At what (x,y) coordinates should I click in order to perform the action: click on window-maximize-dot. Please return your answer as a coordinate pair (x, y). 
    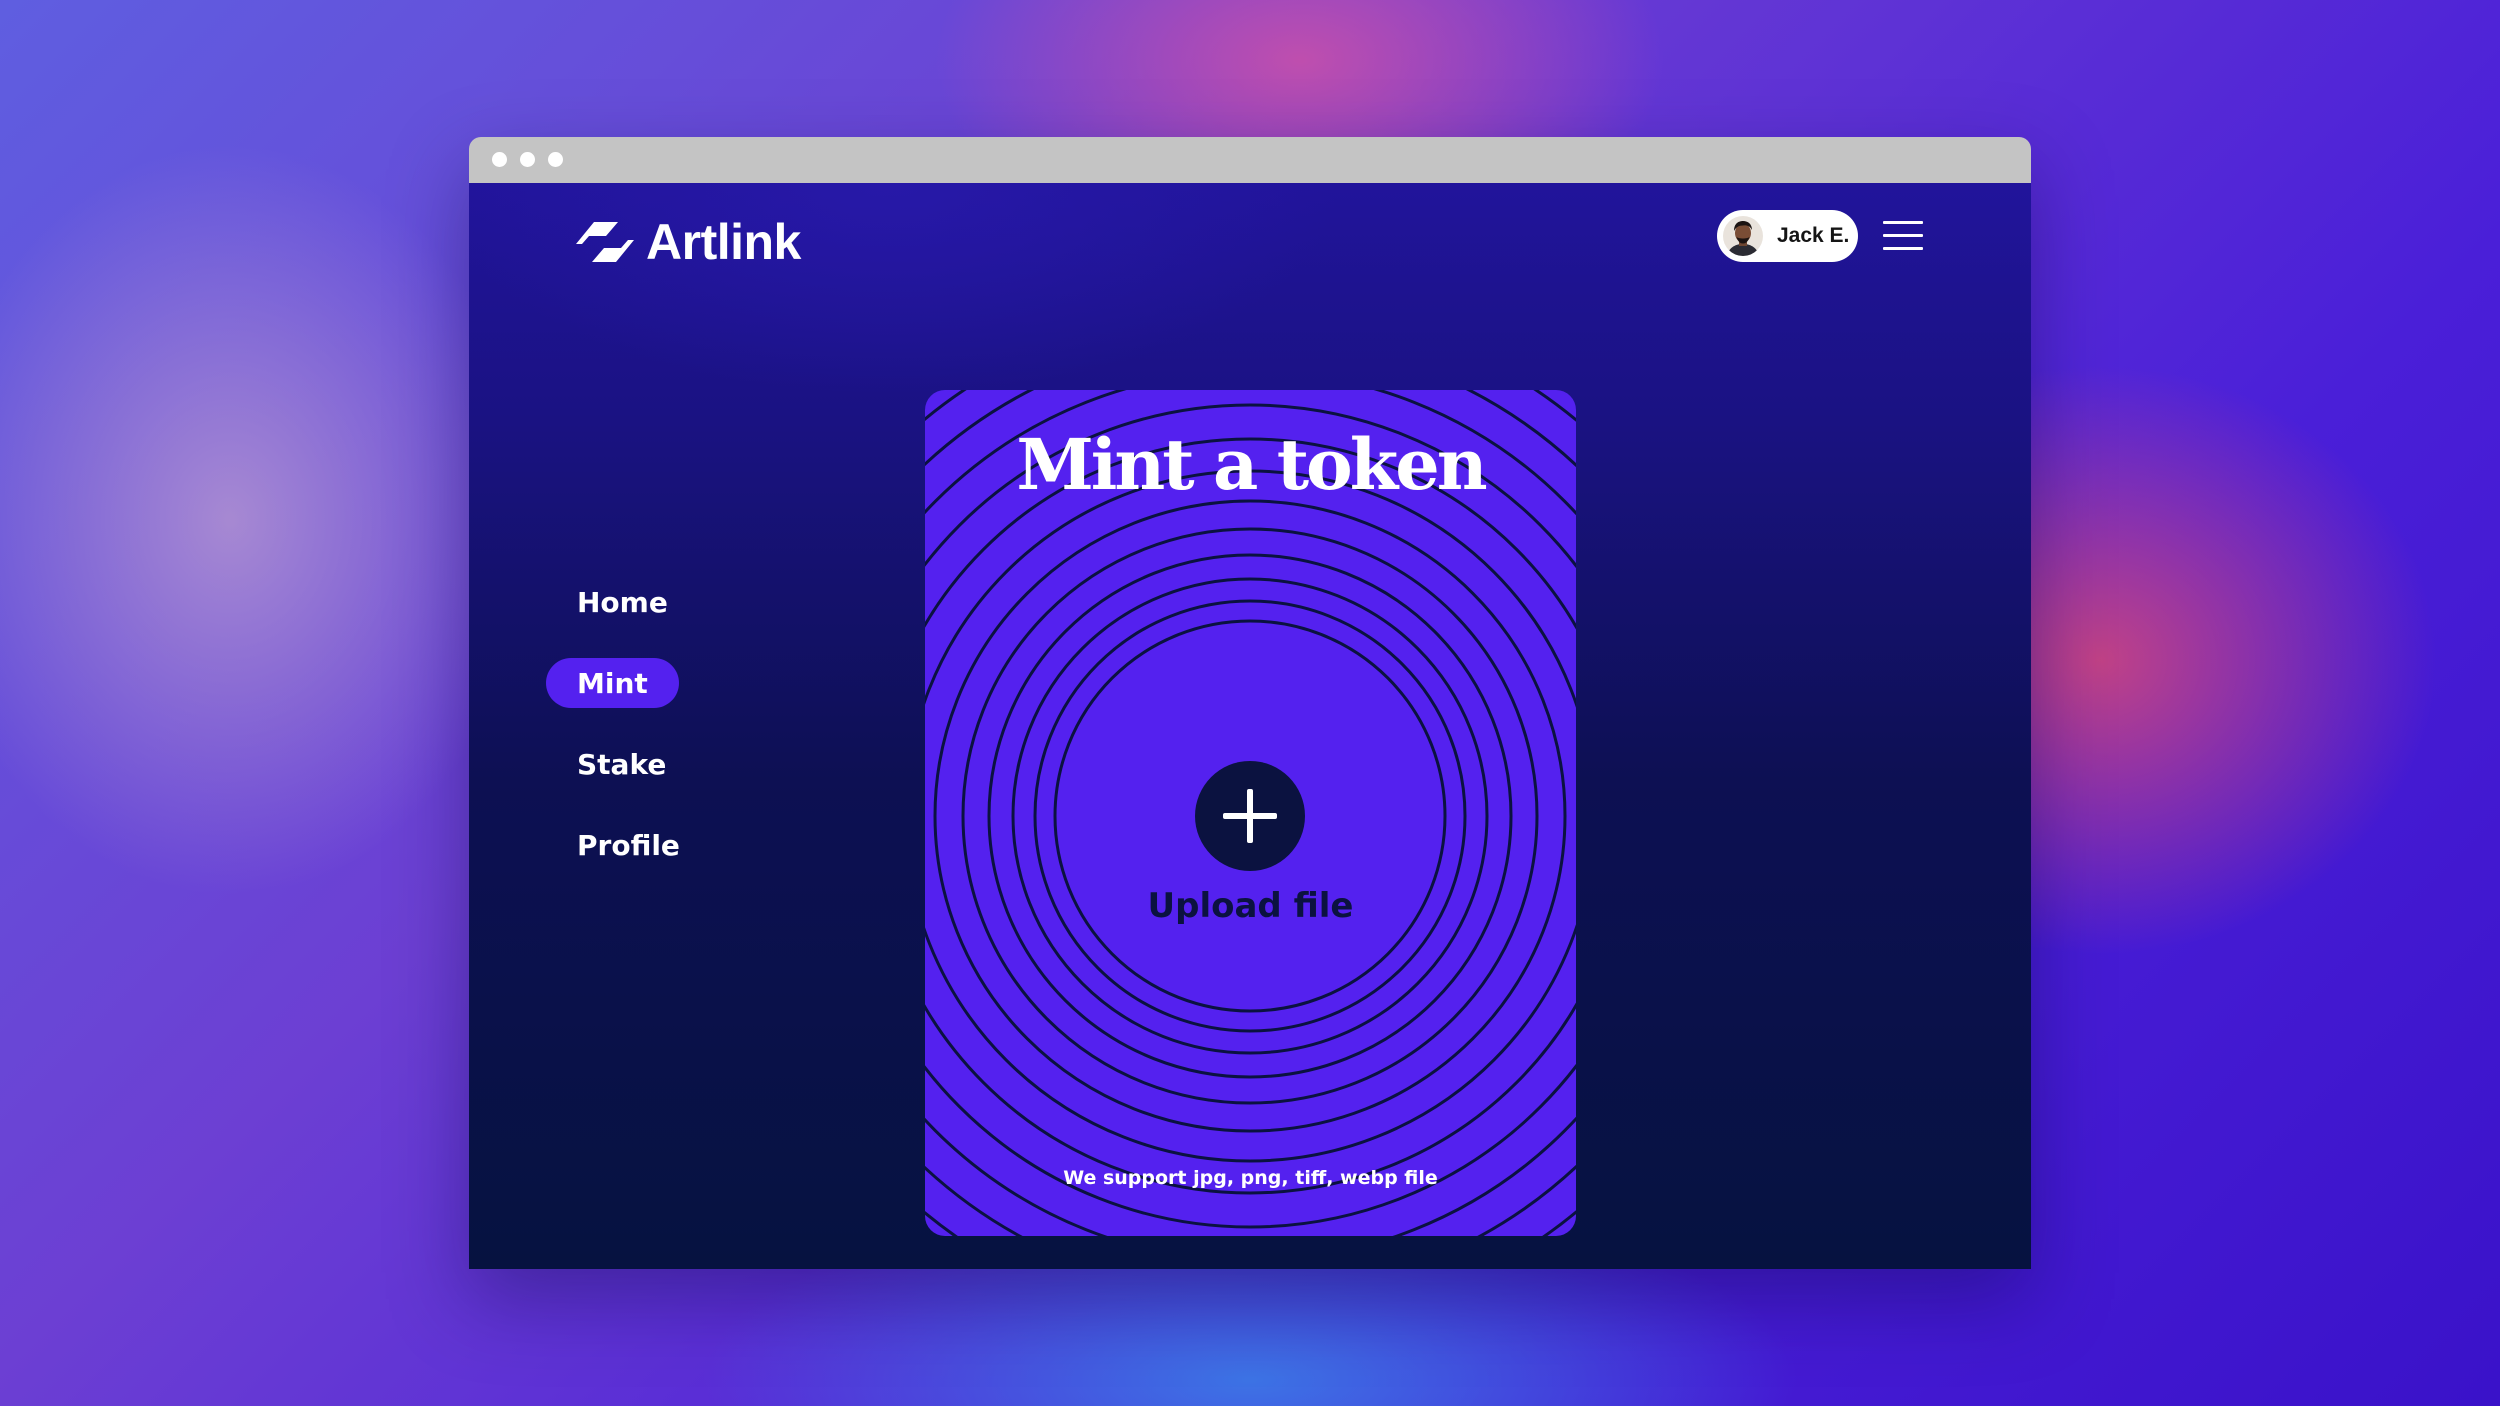
    Looking at the image, I should click on (555, 159).